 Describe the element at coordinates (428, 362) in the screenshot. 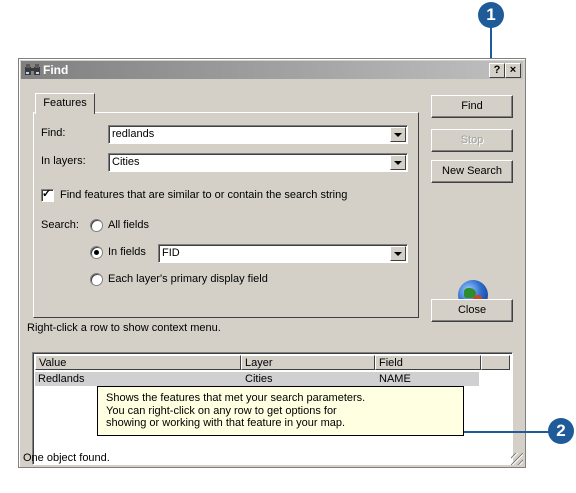

I see `column-header-field: Field` at that location.